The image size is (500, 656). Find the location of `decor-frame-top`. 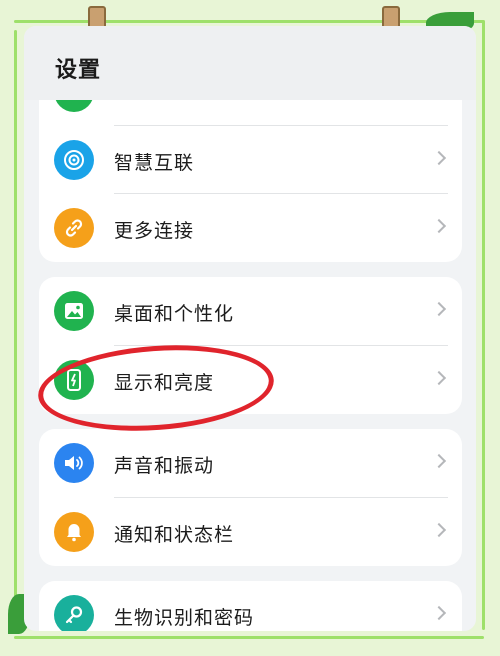

decor-frame-top is located at coordinates (249, 21).